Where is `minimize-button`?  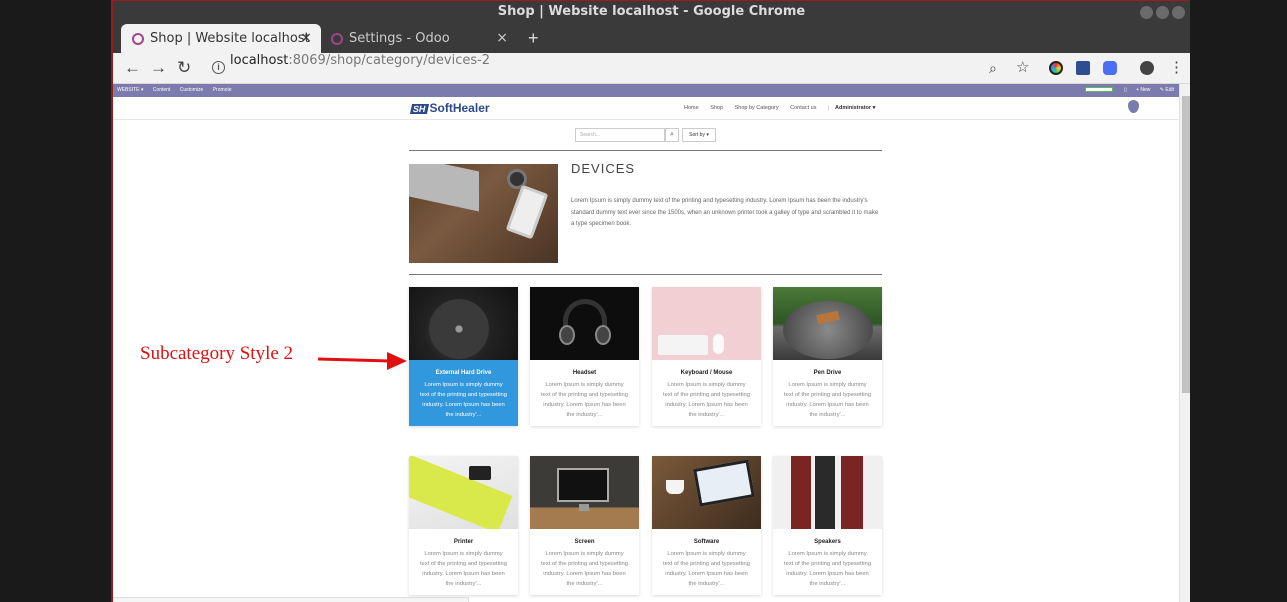
minimize-button is located at coordinates (1146, 12).